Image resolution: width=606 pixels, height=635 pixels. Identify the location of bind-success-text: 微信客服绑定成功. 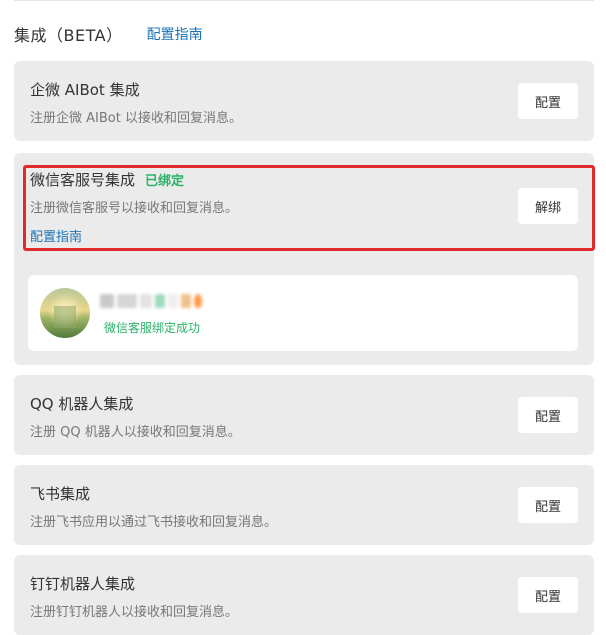
(152, 328).